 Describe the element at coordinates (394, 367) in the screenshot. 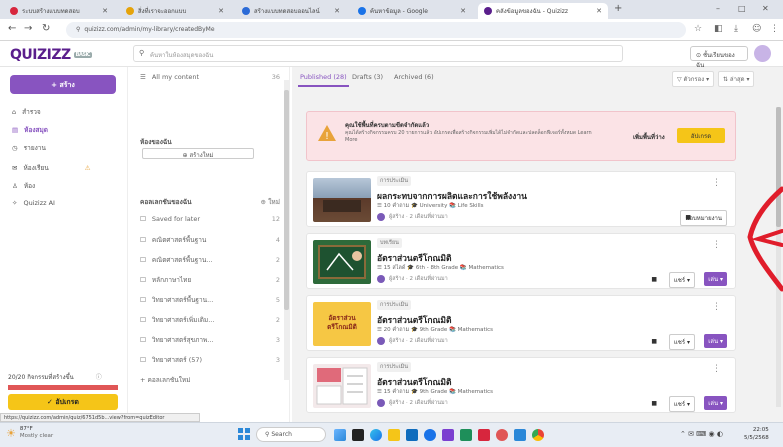

I see `card-type-tag: การประเมิน` at that location.